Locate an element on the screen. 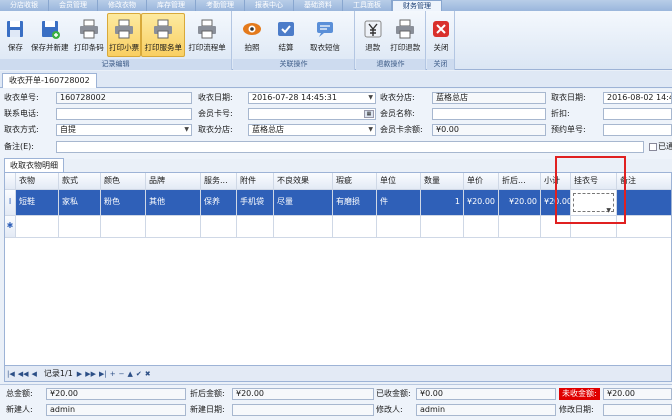  total-field: ¥20.00 is located at coordinates (116, 394).